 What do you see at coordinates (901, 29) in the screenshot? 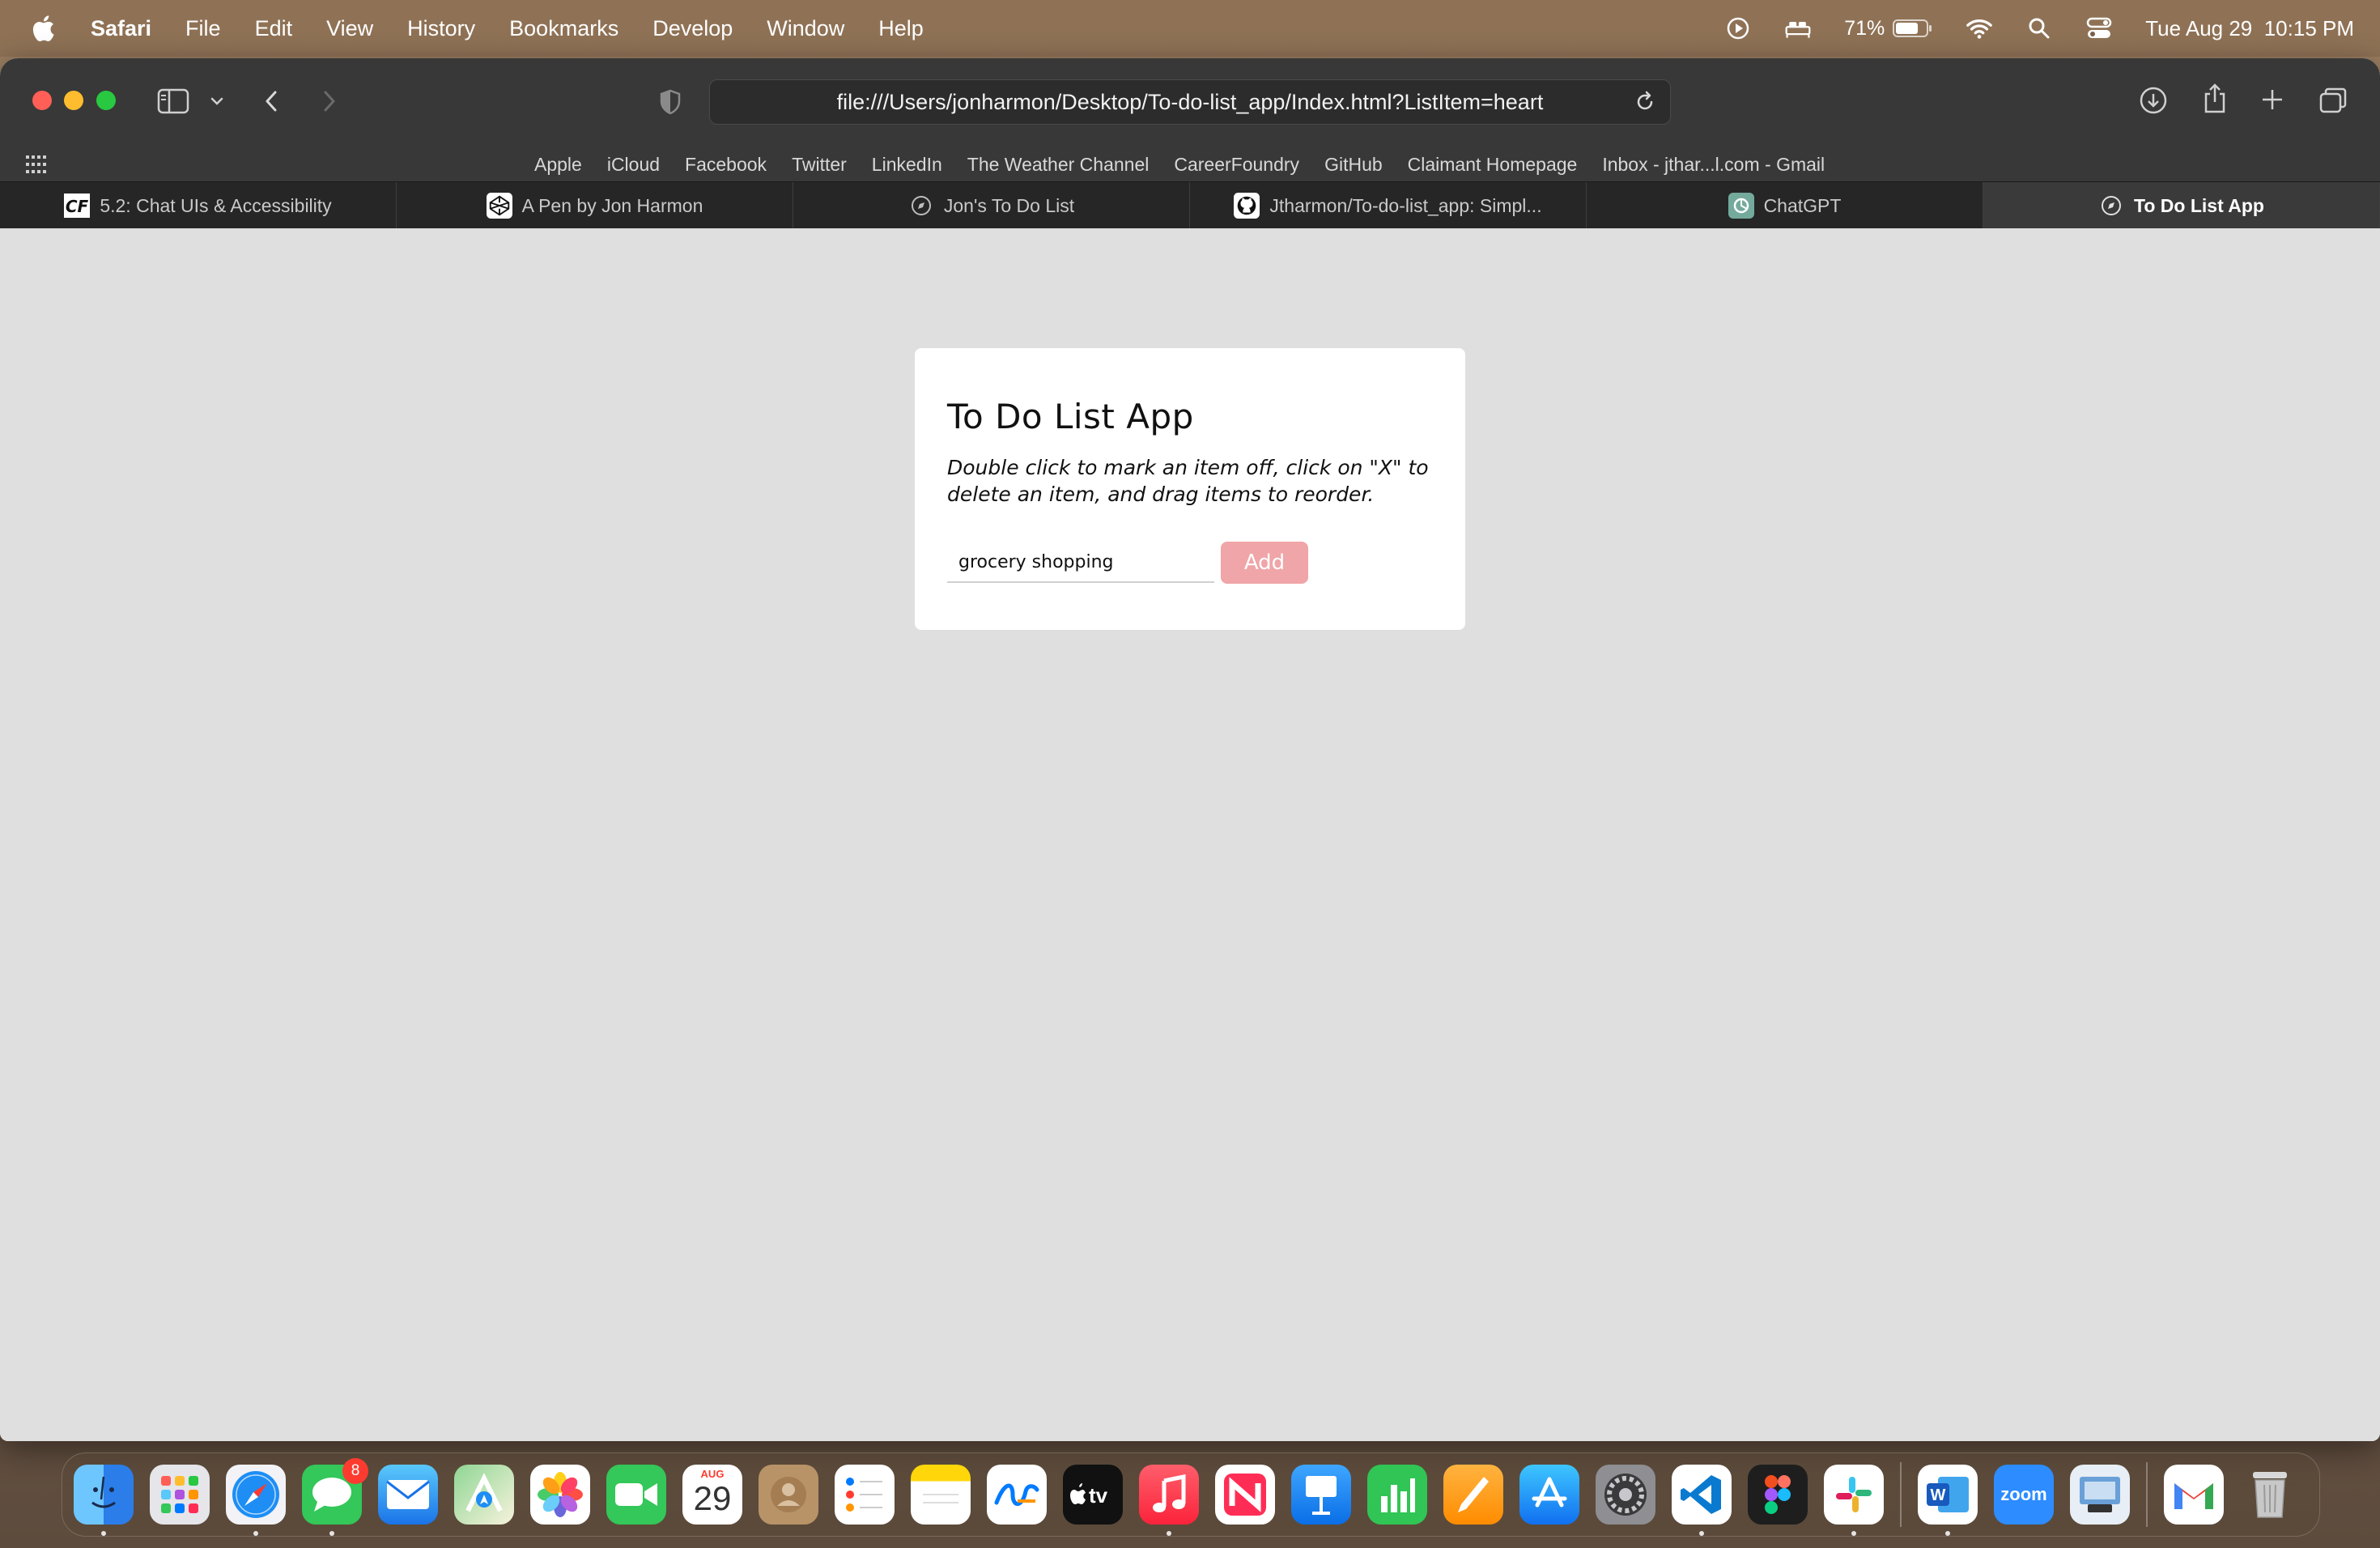
I see `menu-help: Help` at bounding box center [901, 29].